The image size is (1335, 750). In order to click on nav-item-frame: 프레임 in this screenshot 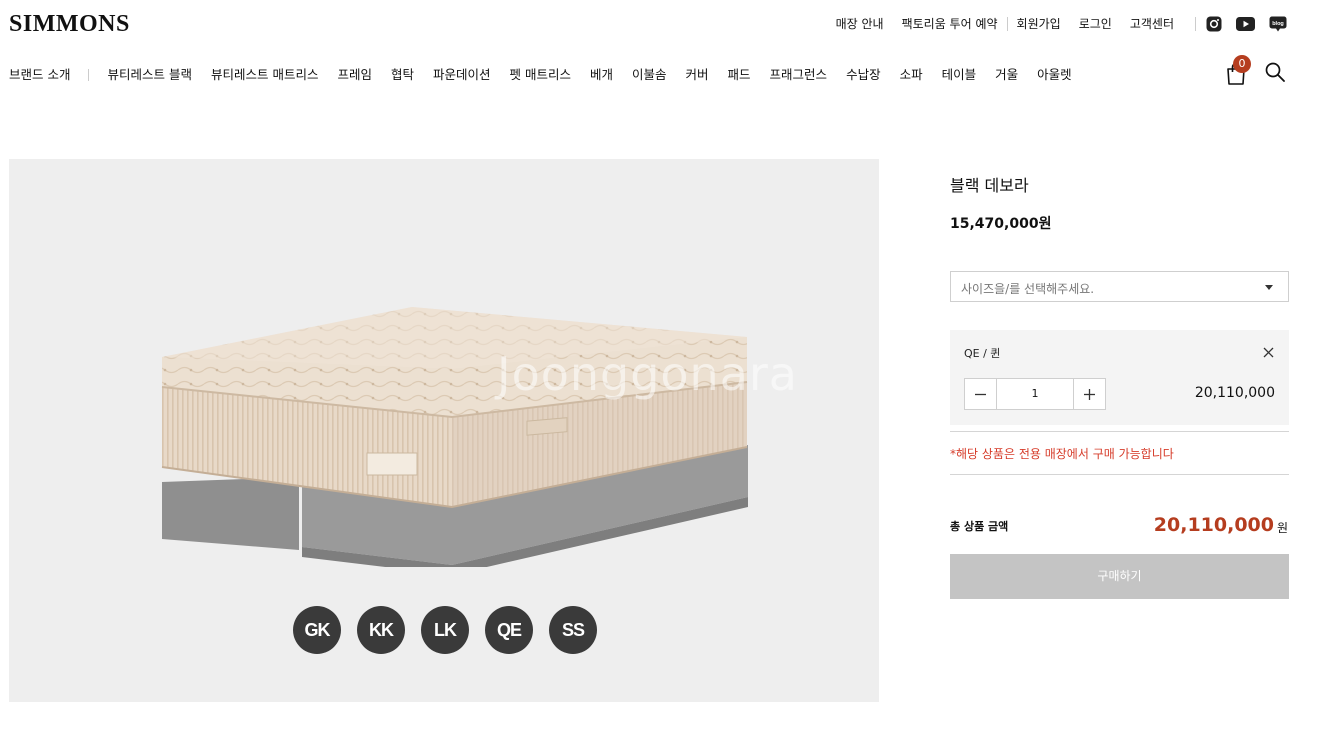, I will do `click(354, 75)`.